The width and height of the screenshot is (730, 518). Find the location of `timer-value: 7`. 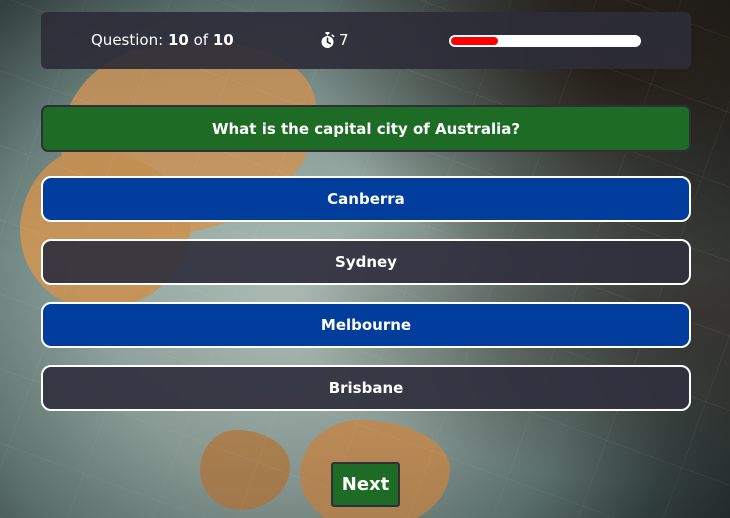

timer-value: 7 is located at coordinates (344, 40).